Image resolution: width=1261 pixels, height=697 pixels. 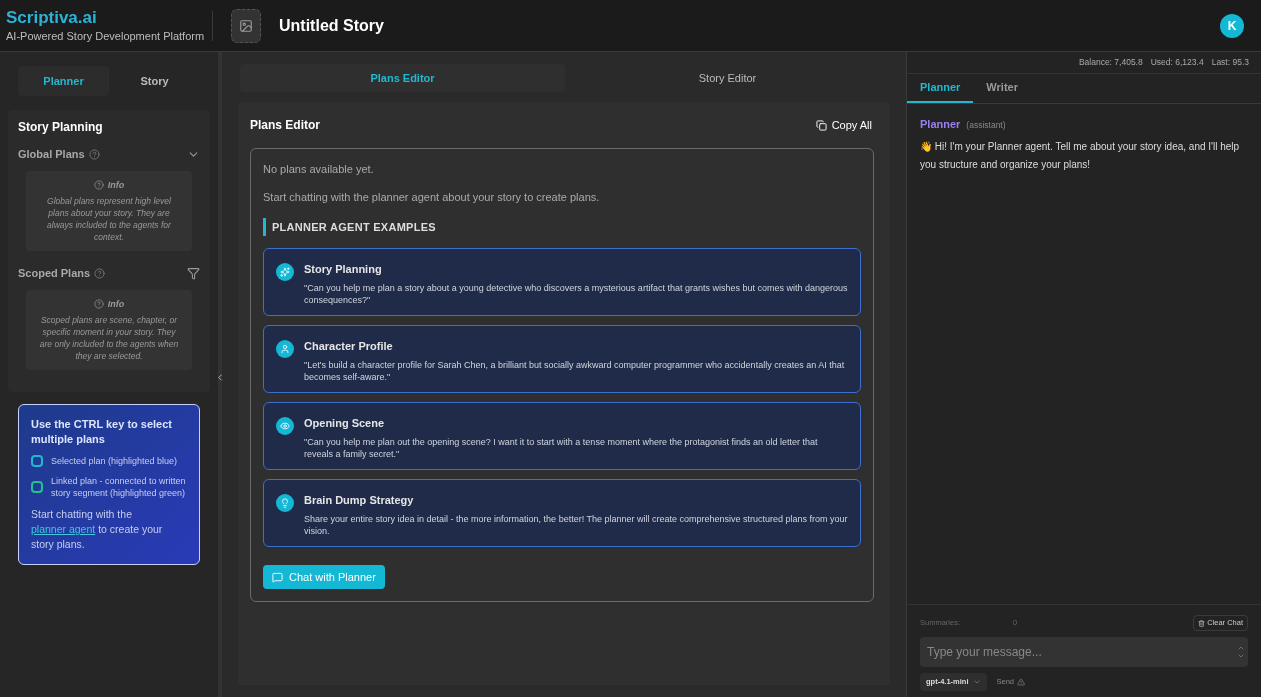 What do you see at coordinates (331, 25) in the screenshot?
I see `story-title: Untitled Story` at bounding box center [331, 25].